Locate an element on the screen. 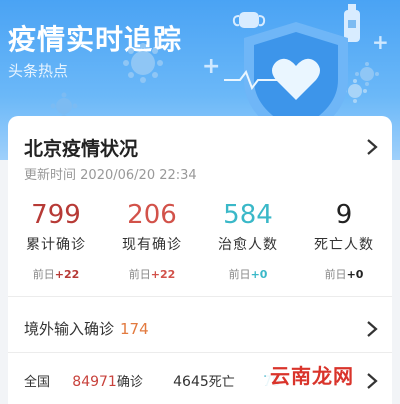 Image resolution: width=400 pixels, height=404 pixels. stat-recovered: 584 治愈人数 前日+0 is located at coordinates (248, 241).